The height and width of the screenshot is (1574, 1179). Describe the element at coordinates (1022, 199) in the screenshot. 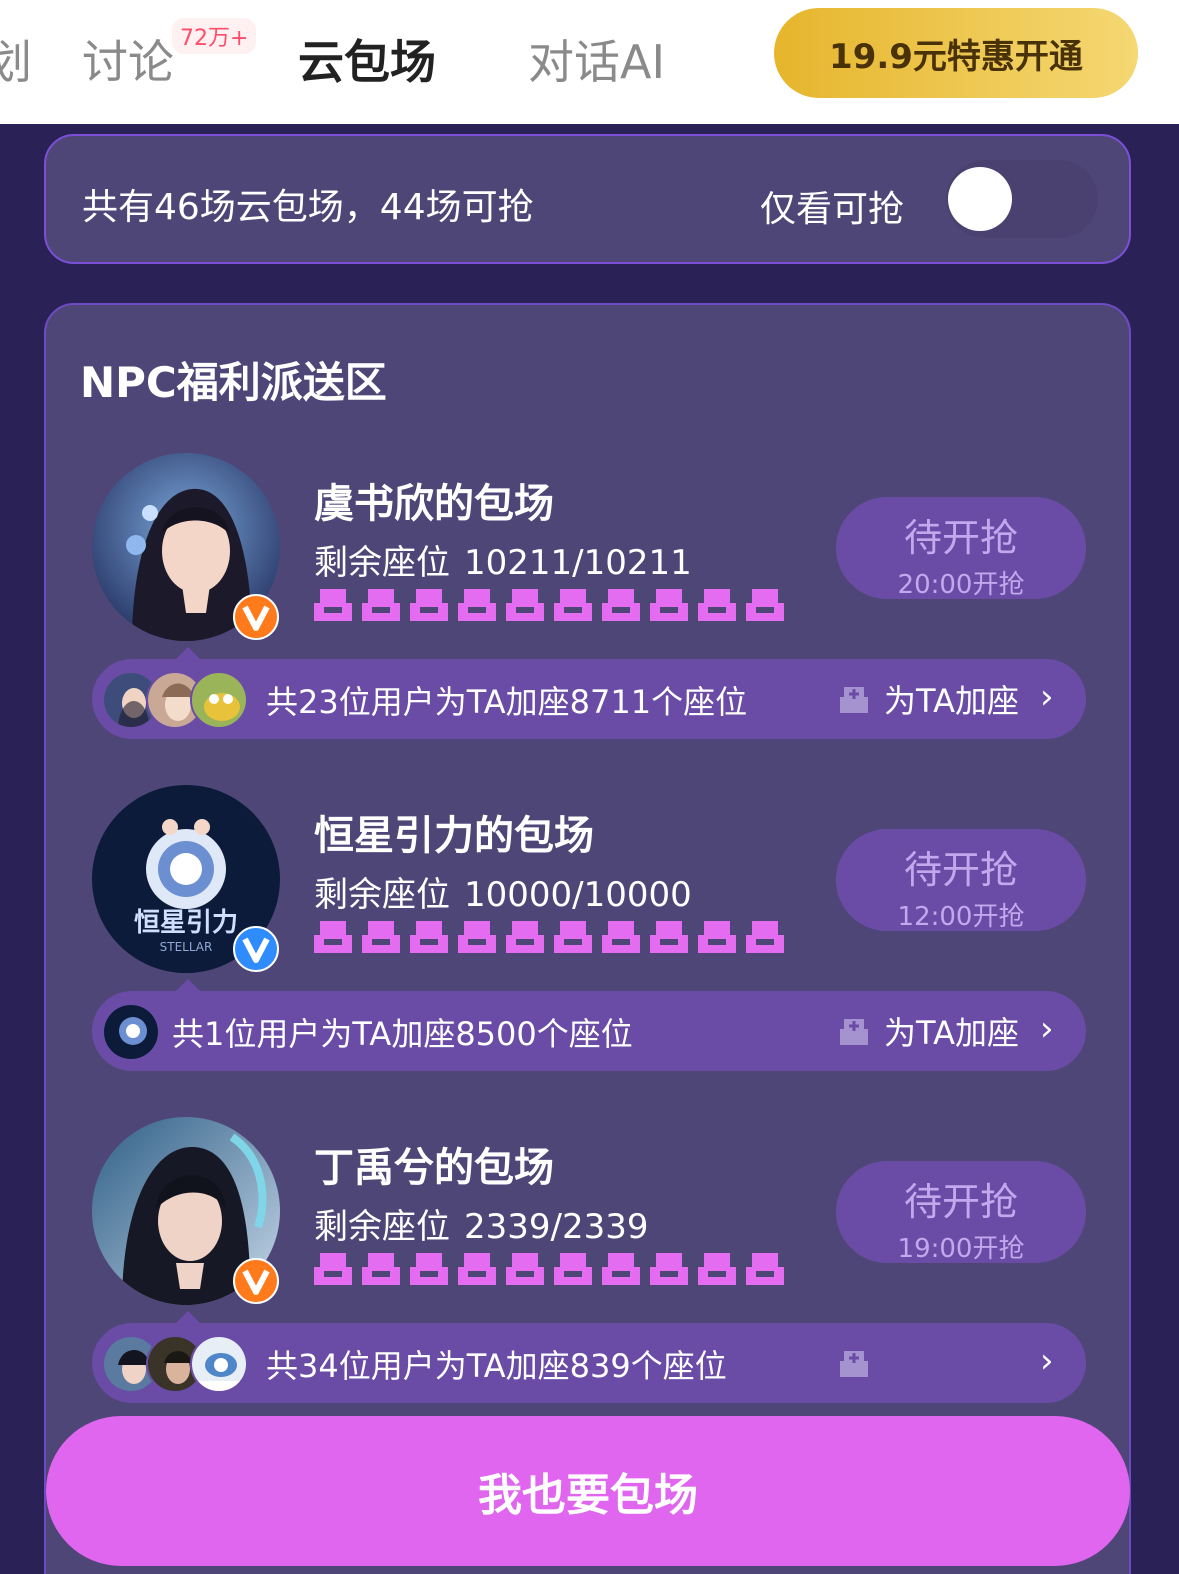

I see `filter-available-toggle` at that location.